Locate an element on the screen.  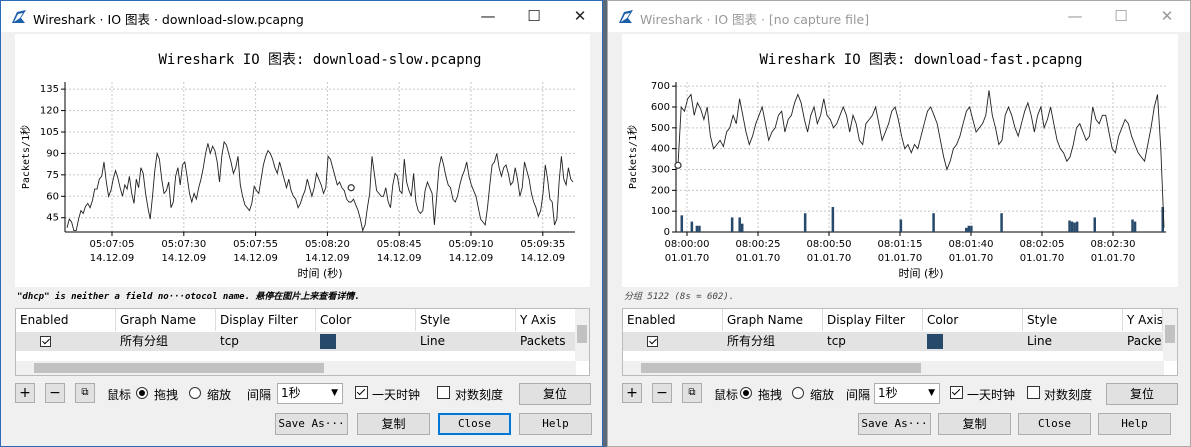
series-marker is located at coordinates (678, 165).